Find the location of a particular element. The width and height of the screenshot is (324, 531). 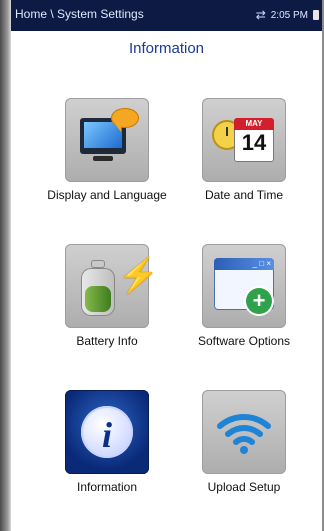

tile-date-time: MAY 14 Date and Time is located at coordinates (244, 150).